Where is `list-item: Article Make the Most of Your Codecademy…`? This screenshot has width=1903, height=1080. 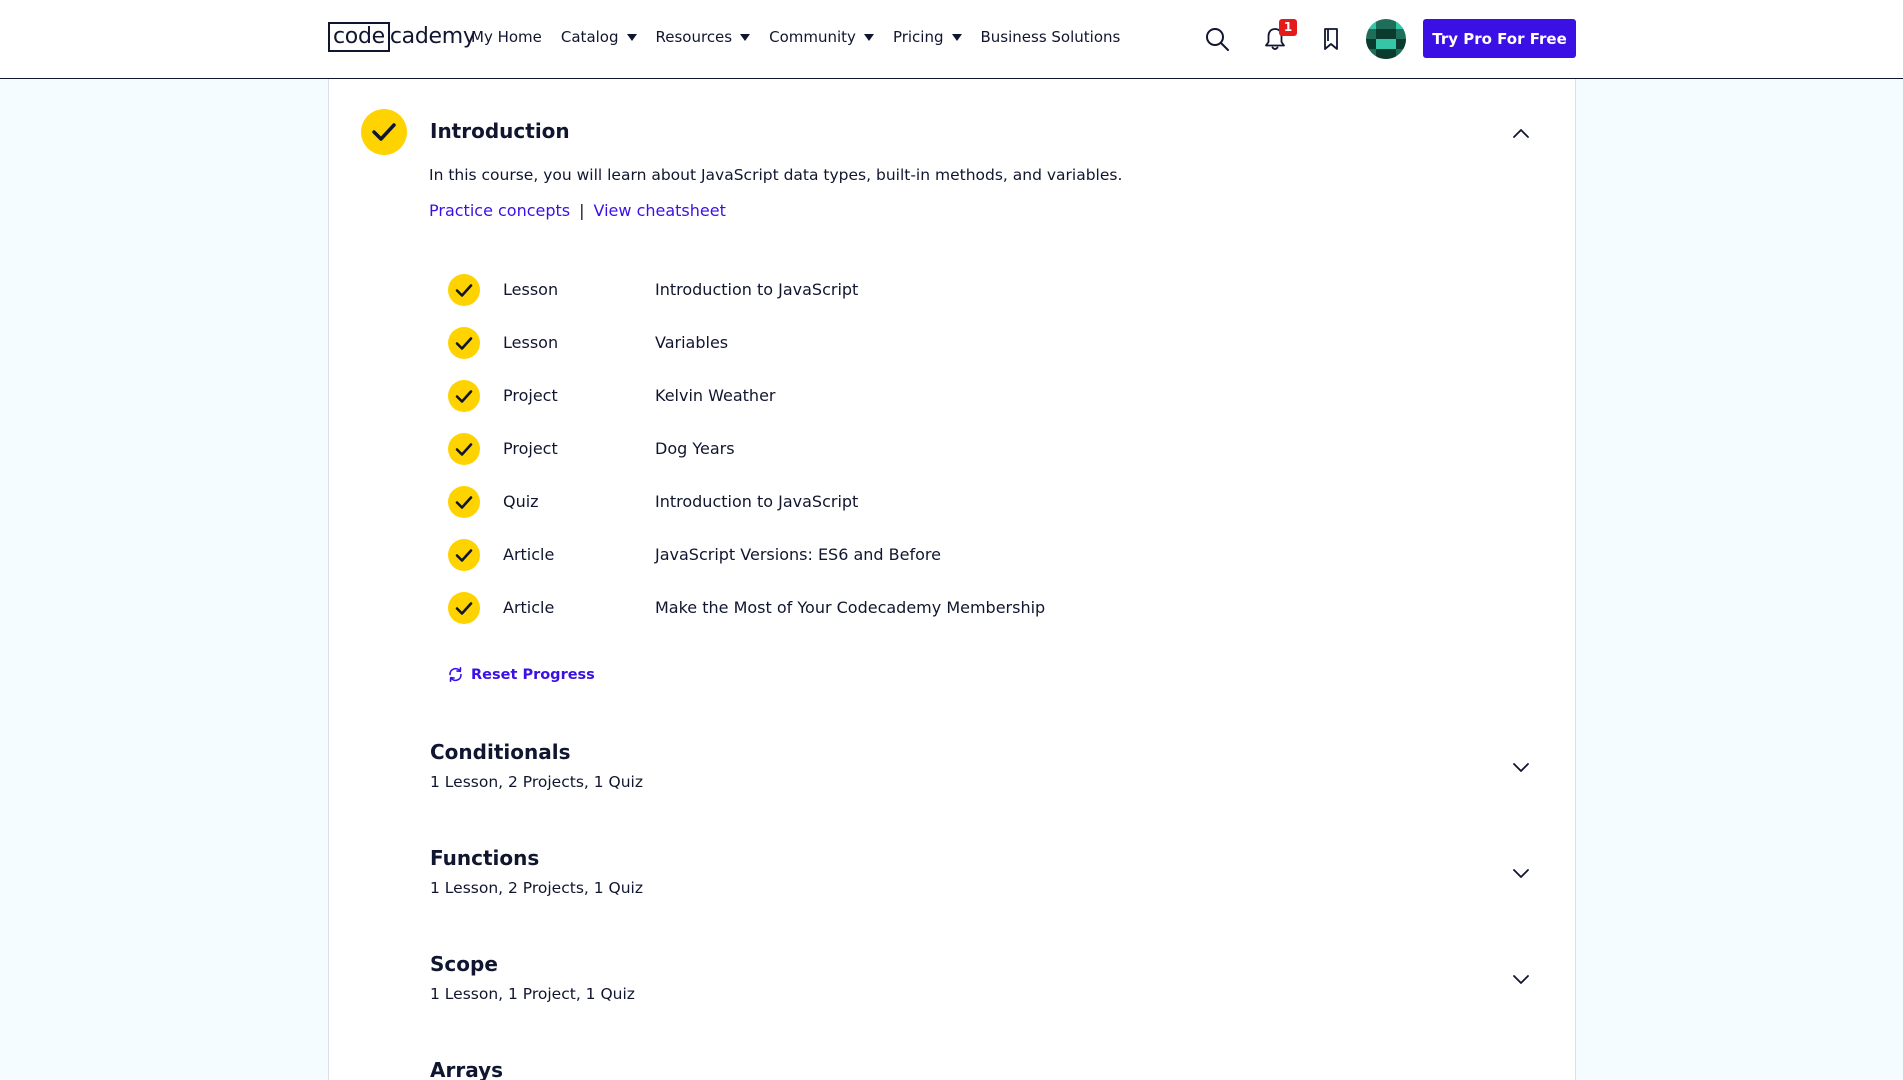
list-item: Article Make the Most of Your Codecademy… is located at coordinates (848, 607).